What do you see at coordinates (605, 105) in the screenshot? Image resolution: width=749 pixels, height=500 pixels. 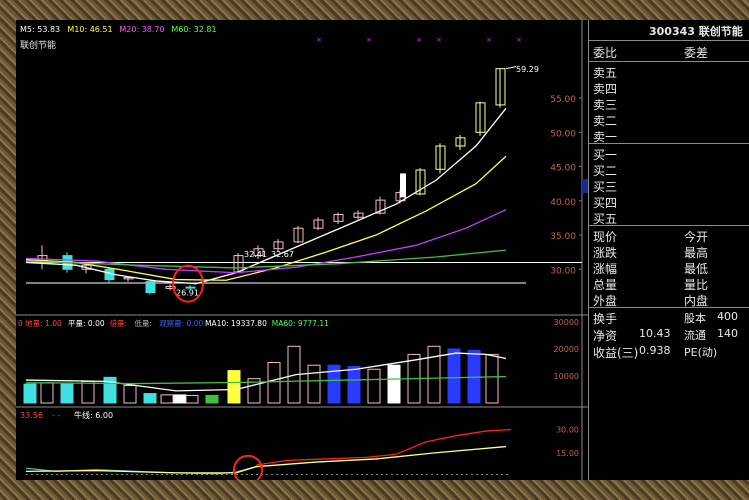 I see `sell-row-label: 卖三` at bounding box center [605, 105].